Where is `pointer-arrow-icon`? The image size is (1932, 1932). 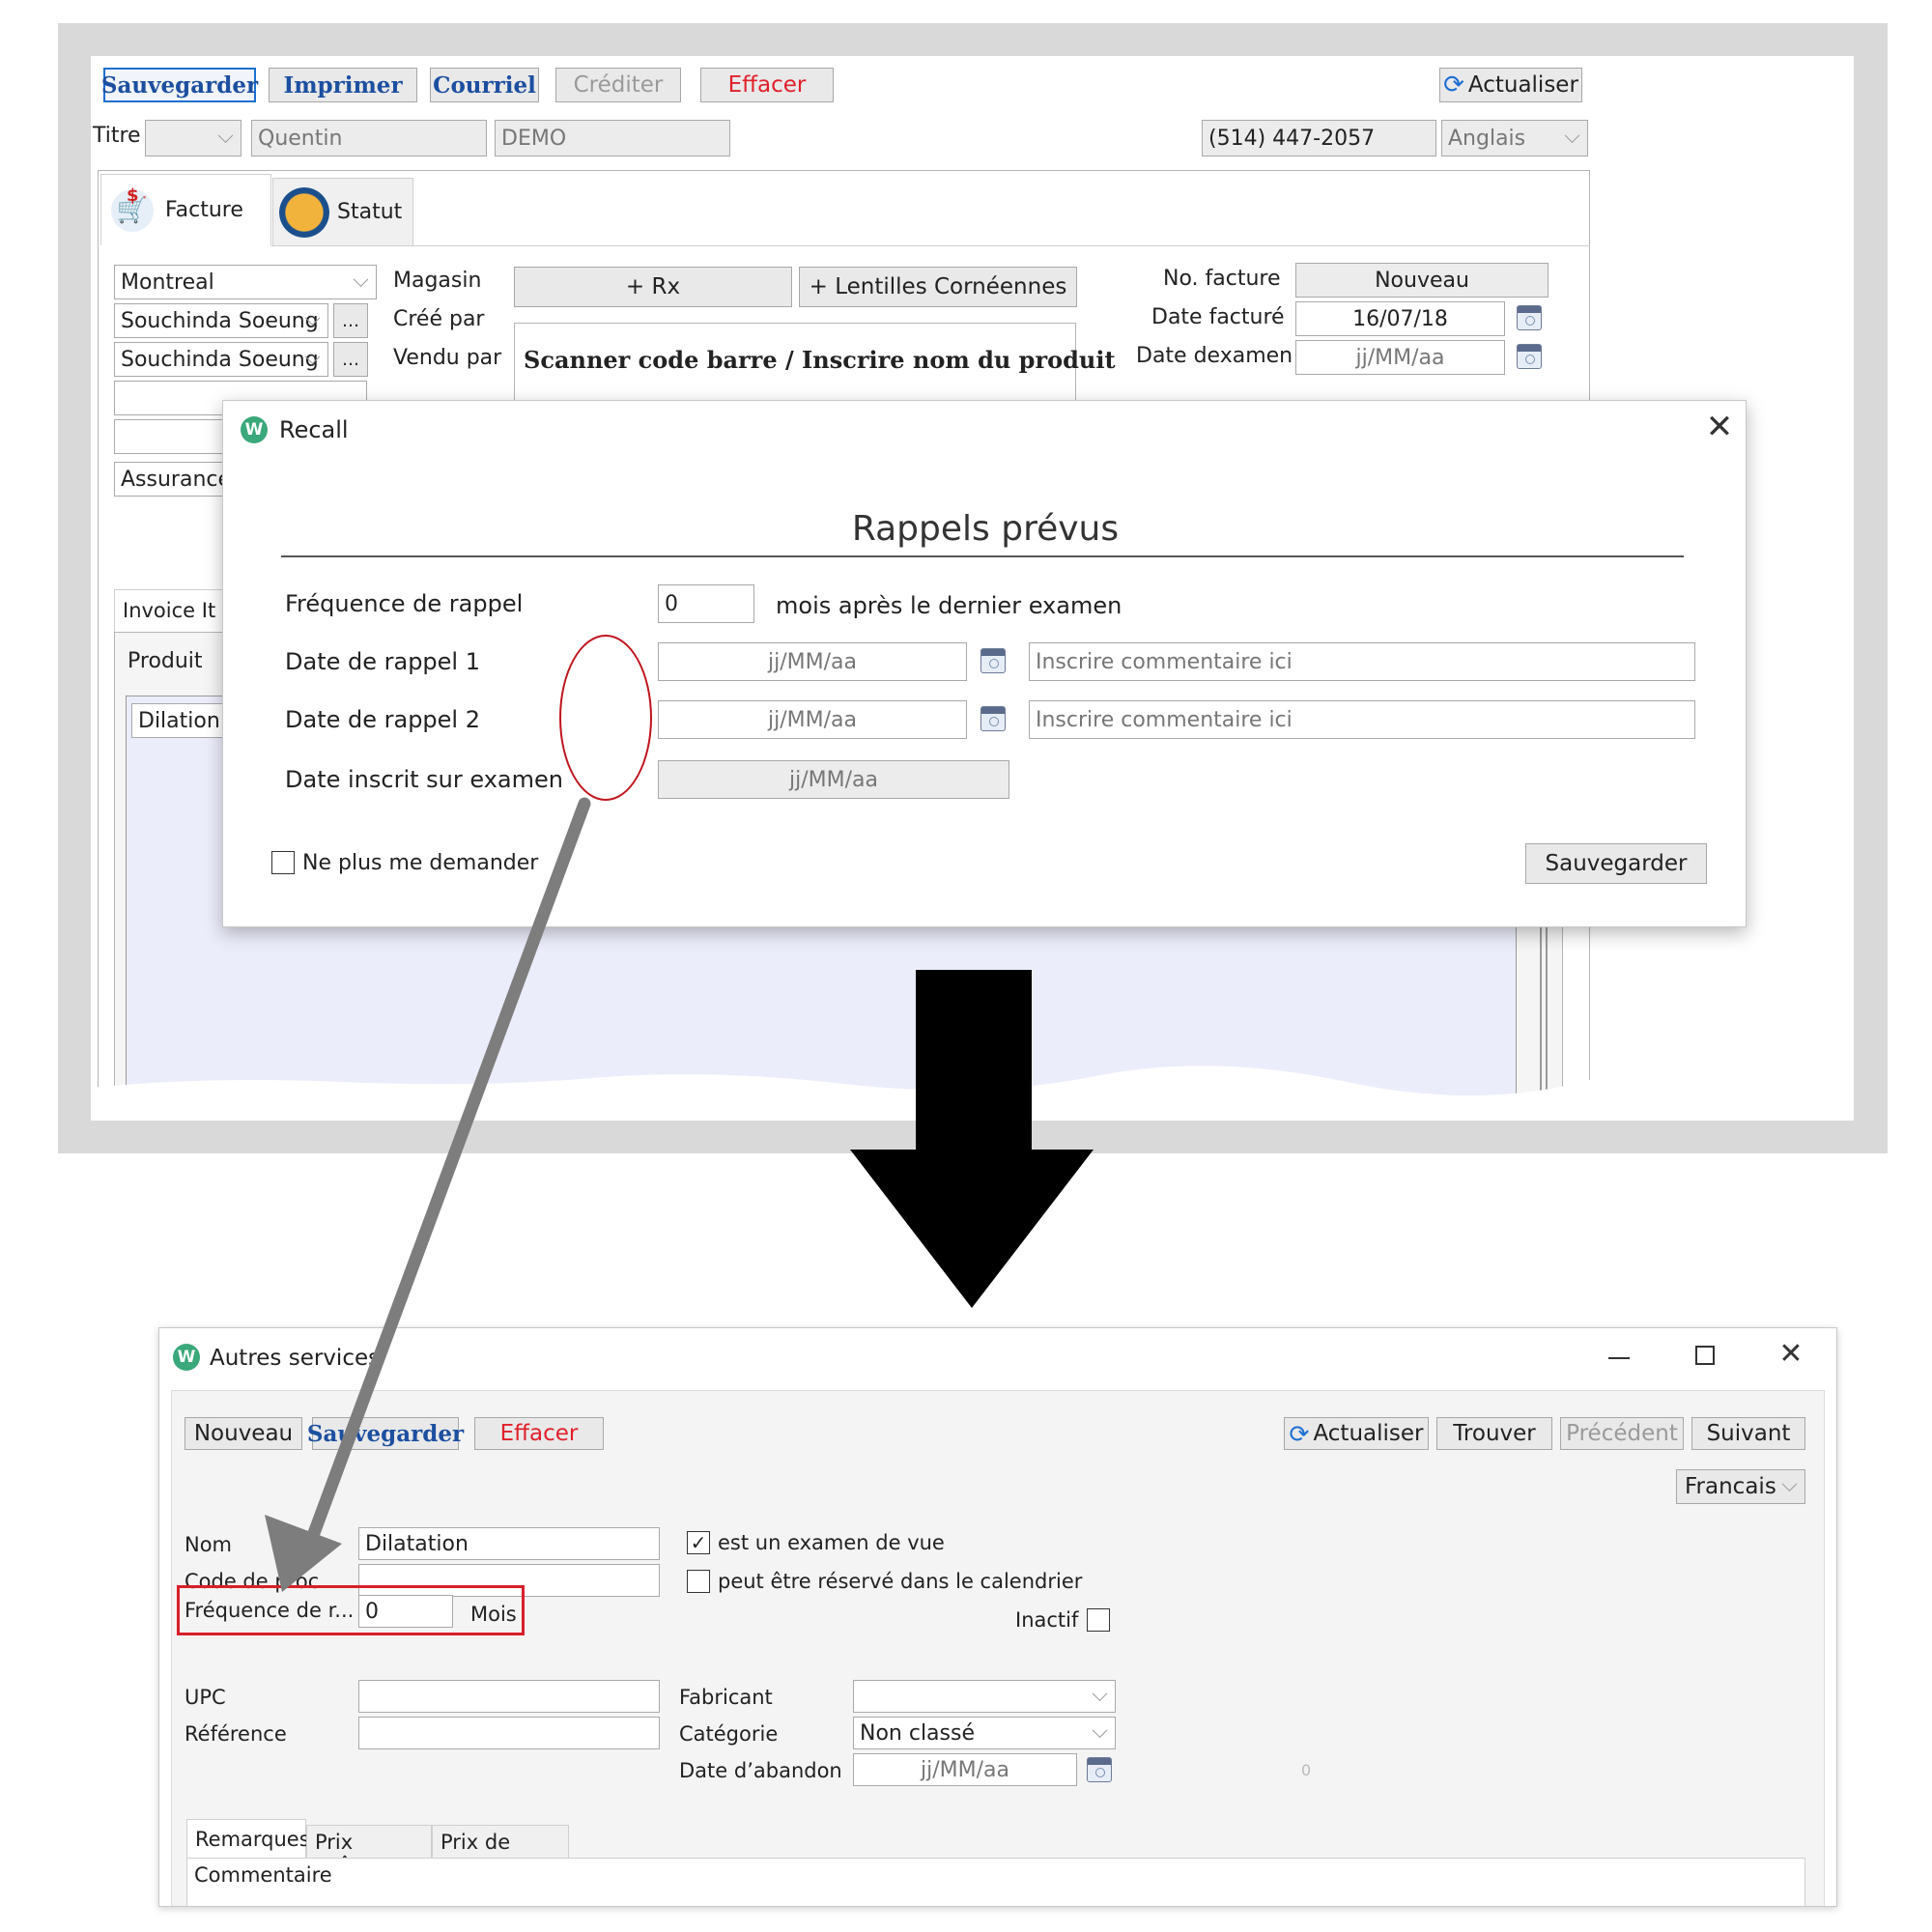
pointer-arrow-icon is located at coordinates (428, 1194).